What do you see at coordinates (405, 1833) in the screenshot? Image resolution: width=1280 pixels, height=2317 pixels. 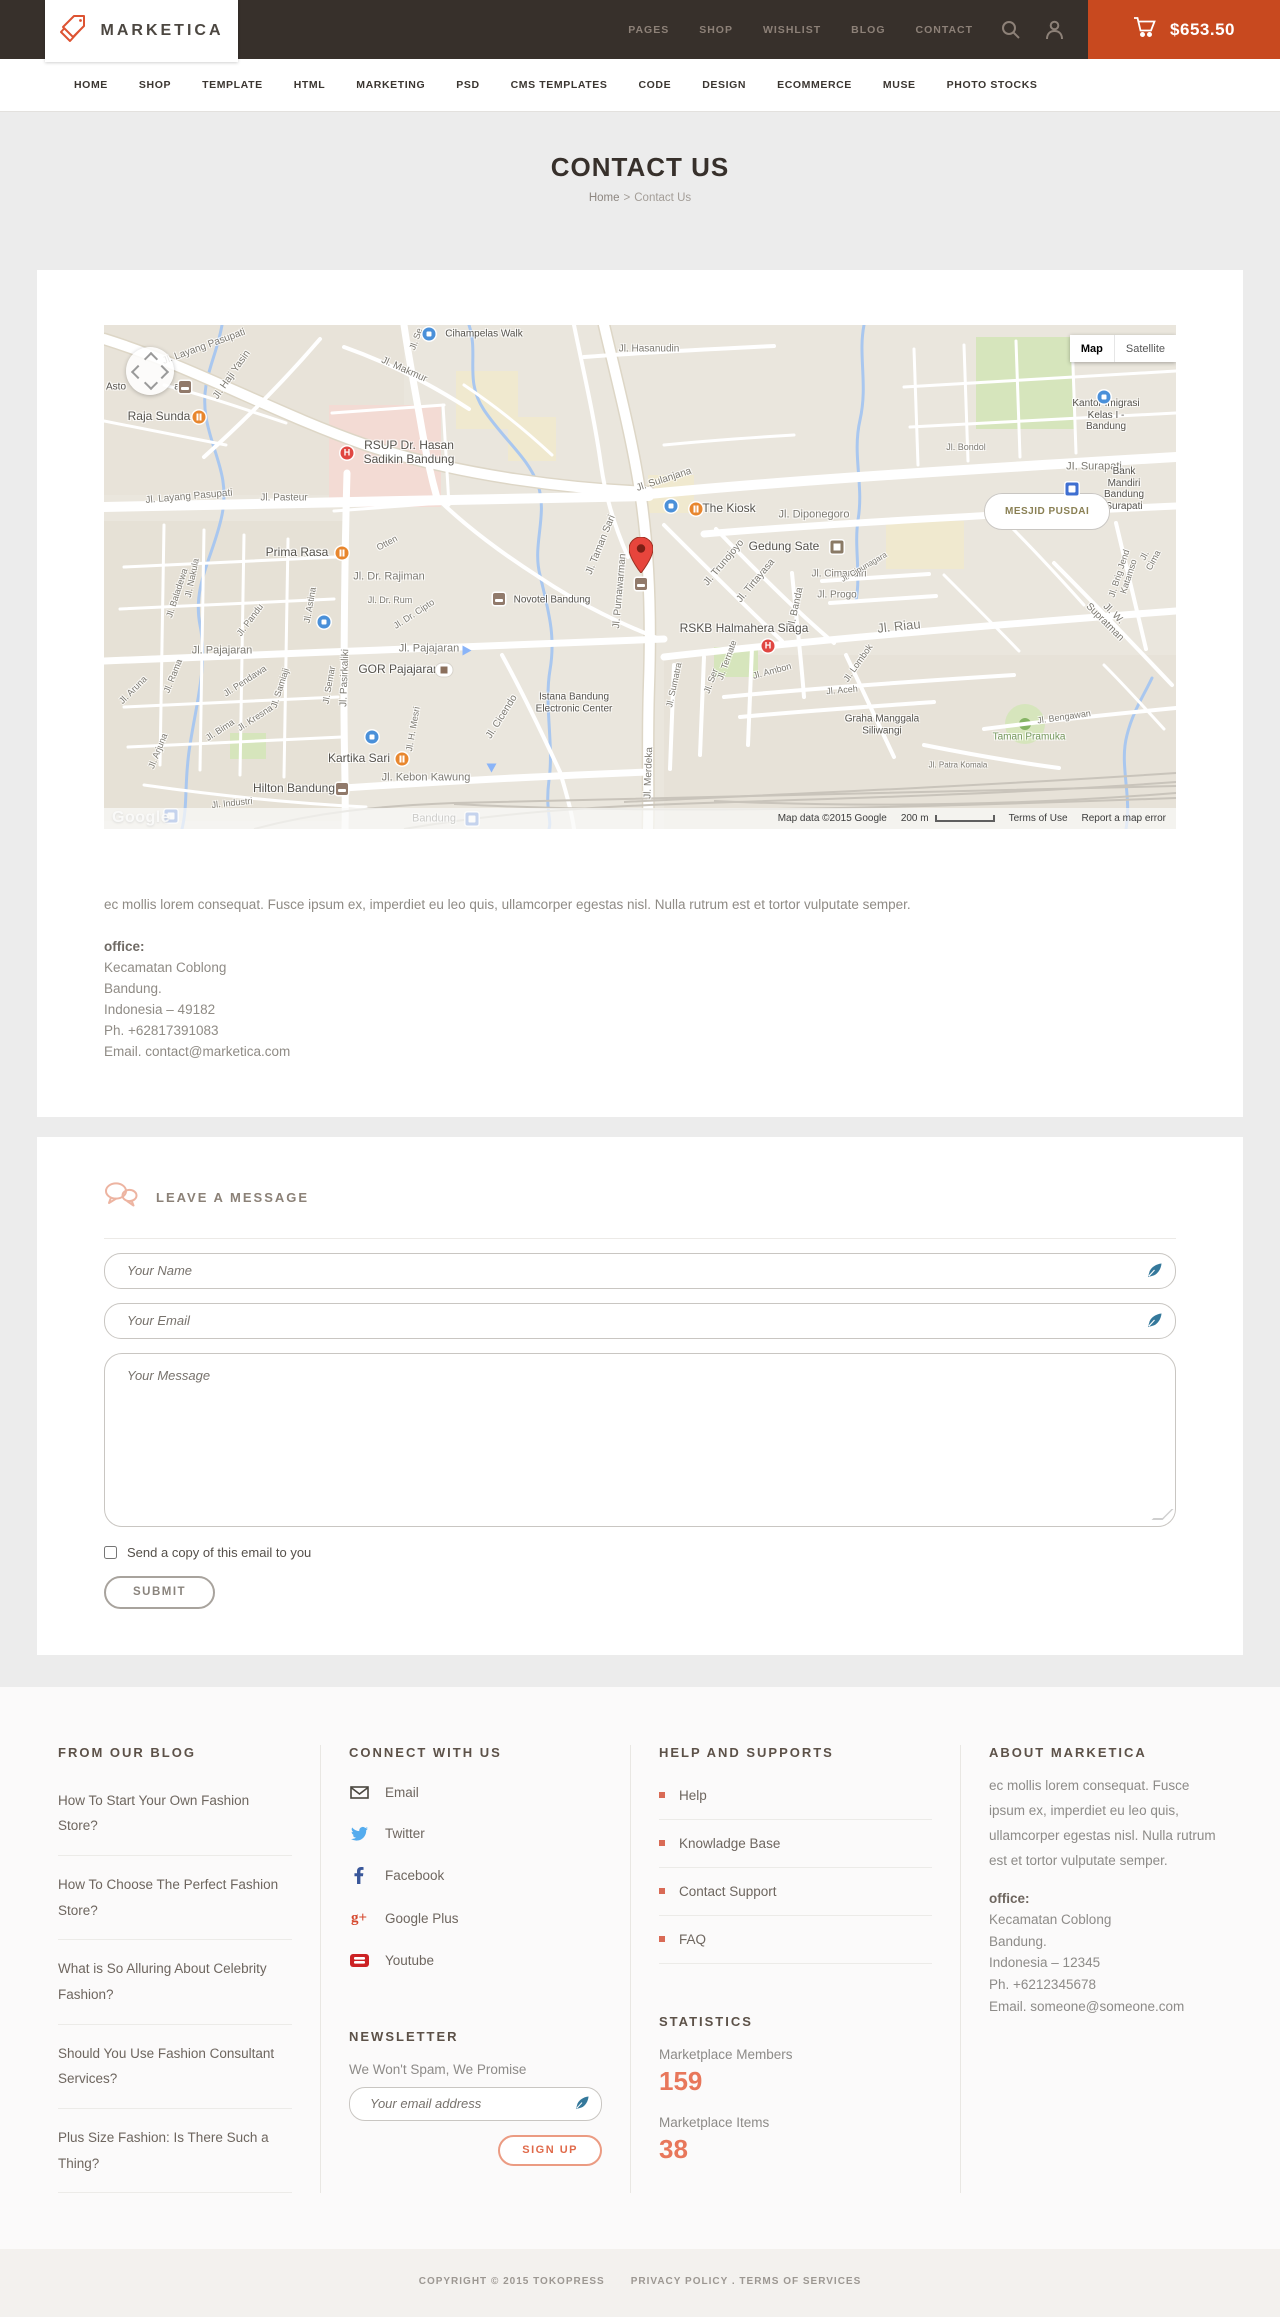 I see `social-link-label: Twitter` at bounding box center [405, 1833].